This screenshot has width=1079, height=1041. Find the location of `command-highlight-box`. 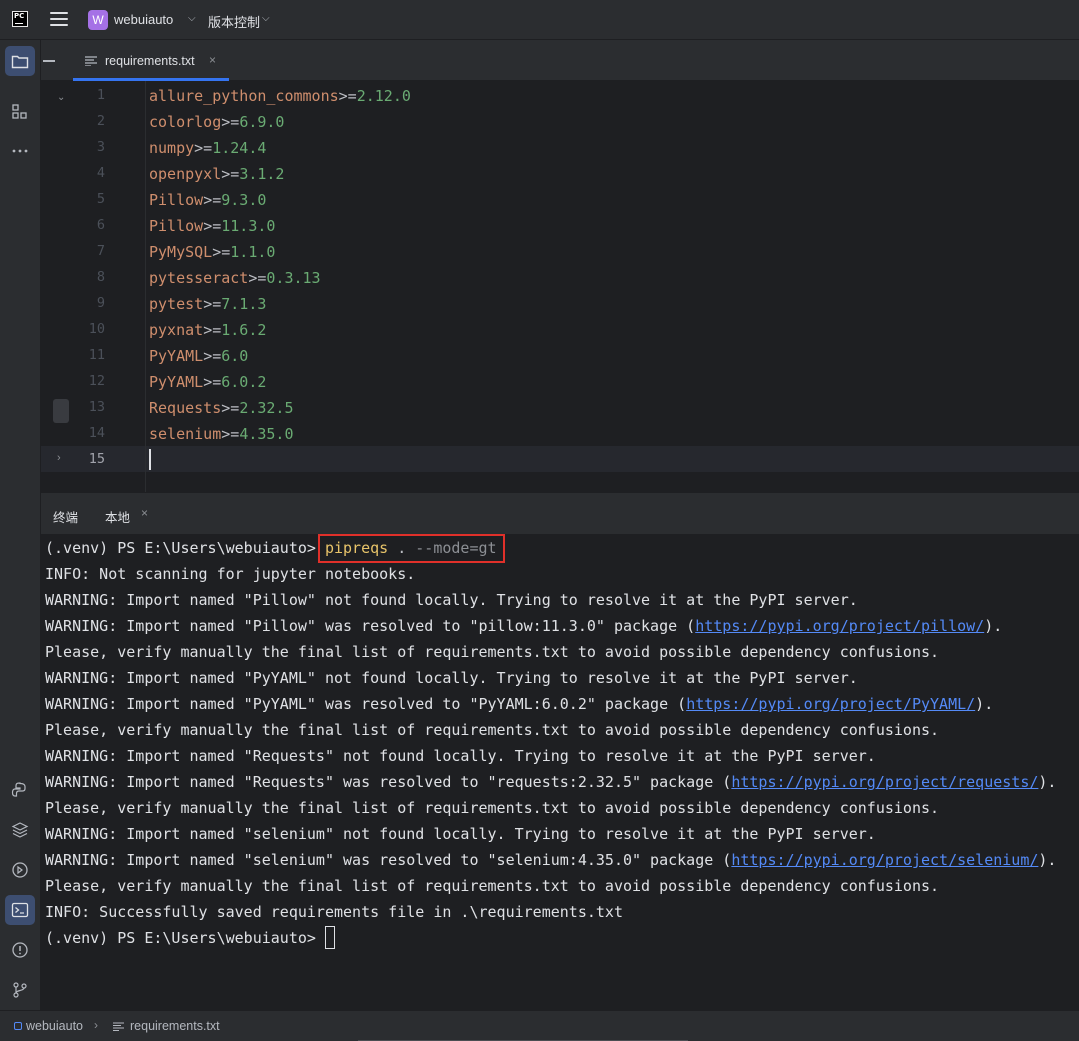

command-highlight-box is located at coordinates (411, 548).